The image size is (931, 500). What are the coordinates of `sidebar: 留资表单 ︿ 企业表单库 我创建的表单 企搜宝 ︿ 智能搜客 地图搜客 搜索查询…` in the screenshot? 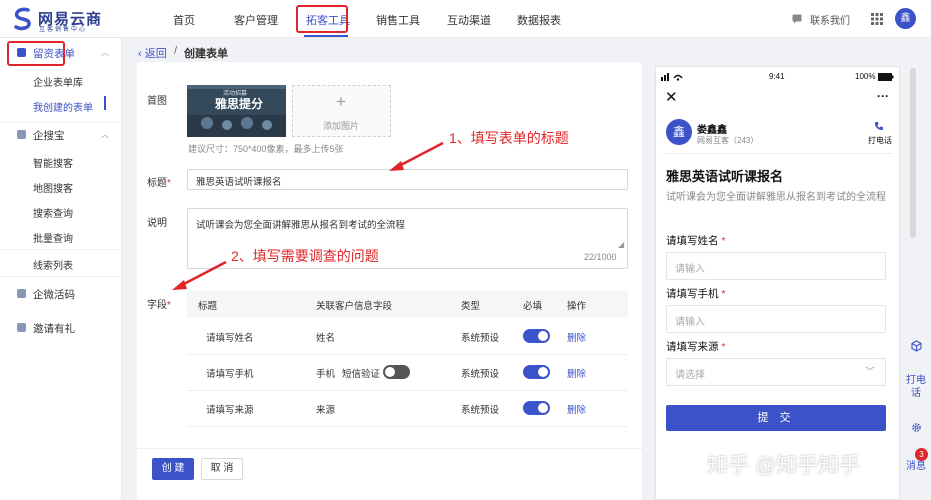 It's located at (61, 269).